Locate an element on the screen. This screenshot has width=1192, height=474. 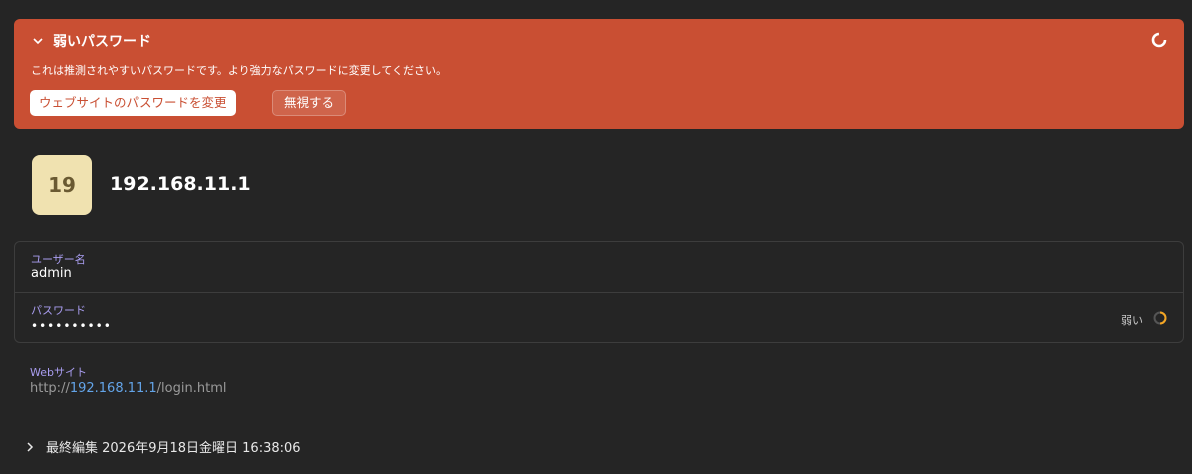
strength-label: 弱い is located at coordinates (1132, 320).